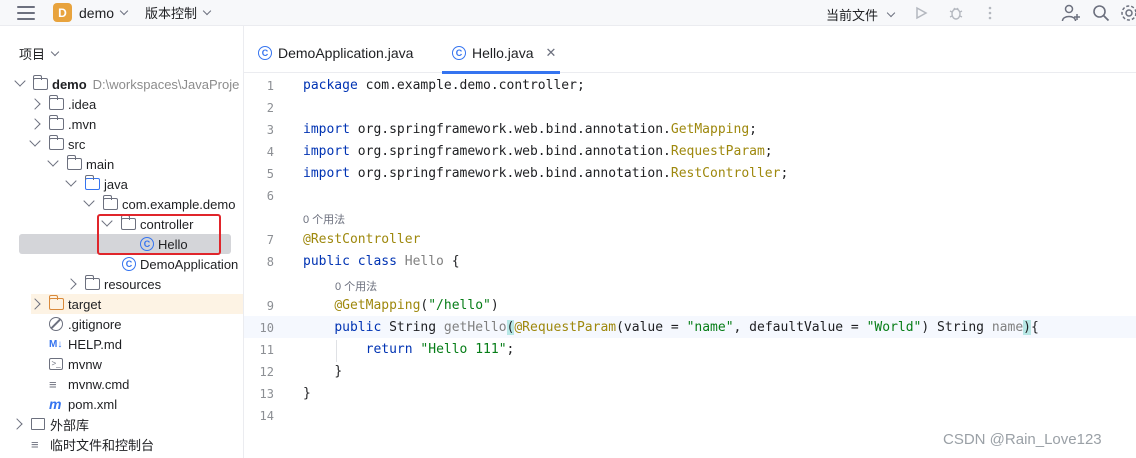 This screenshot has height=458, width=1136. I want to click on line-number: 11, so click(266, 350).